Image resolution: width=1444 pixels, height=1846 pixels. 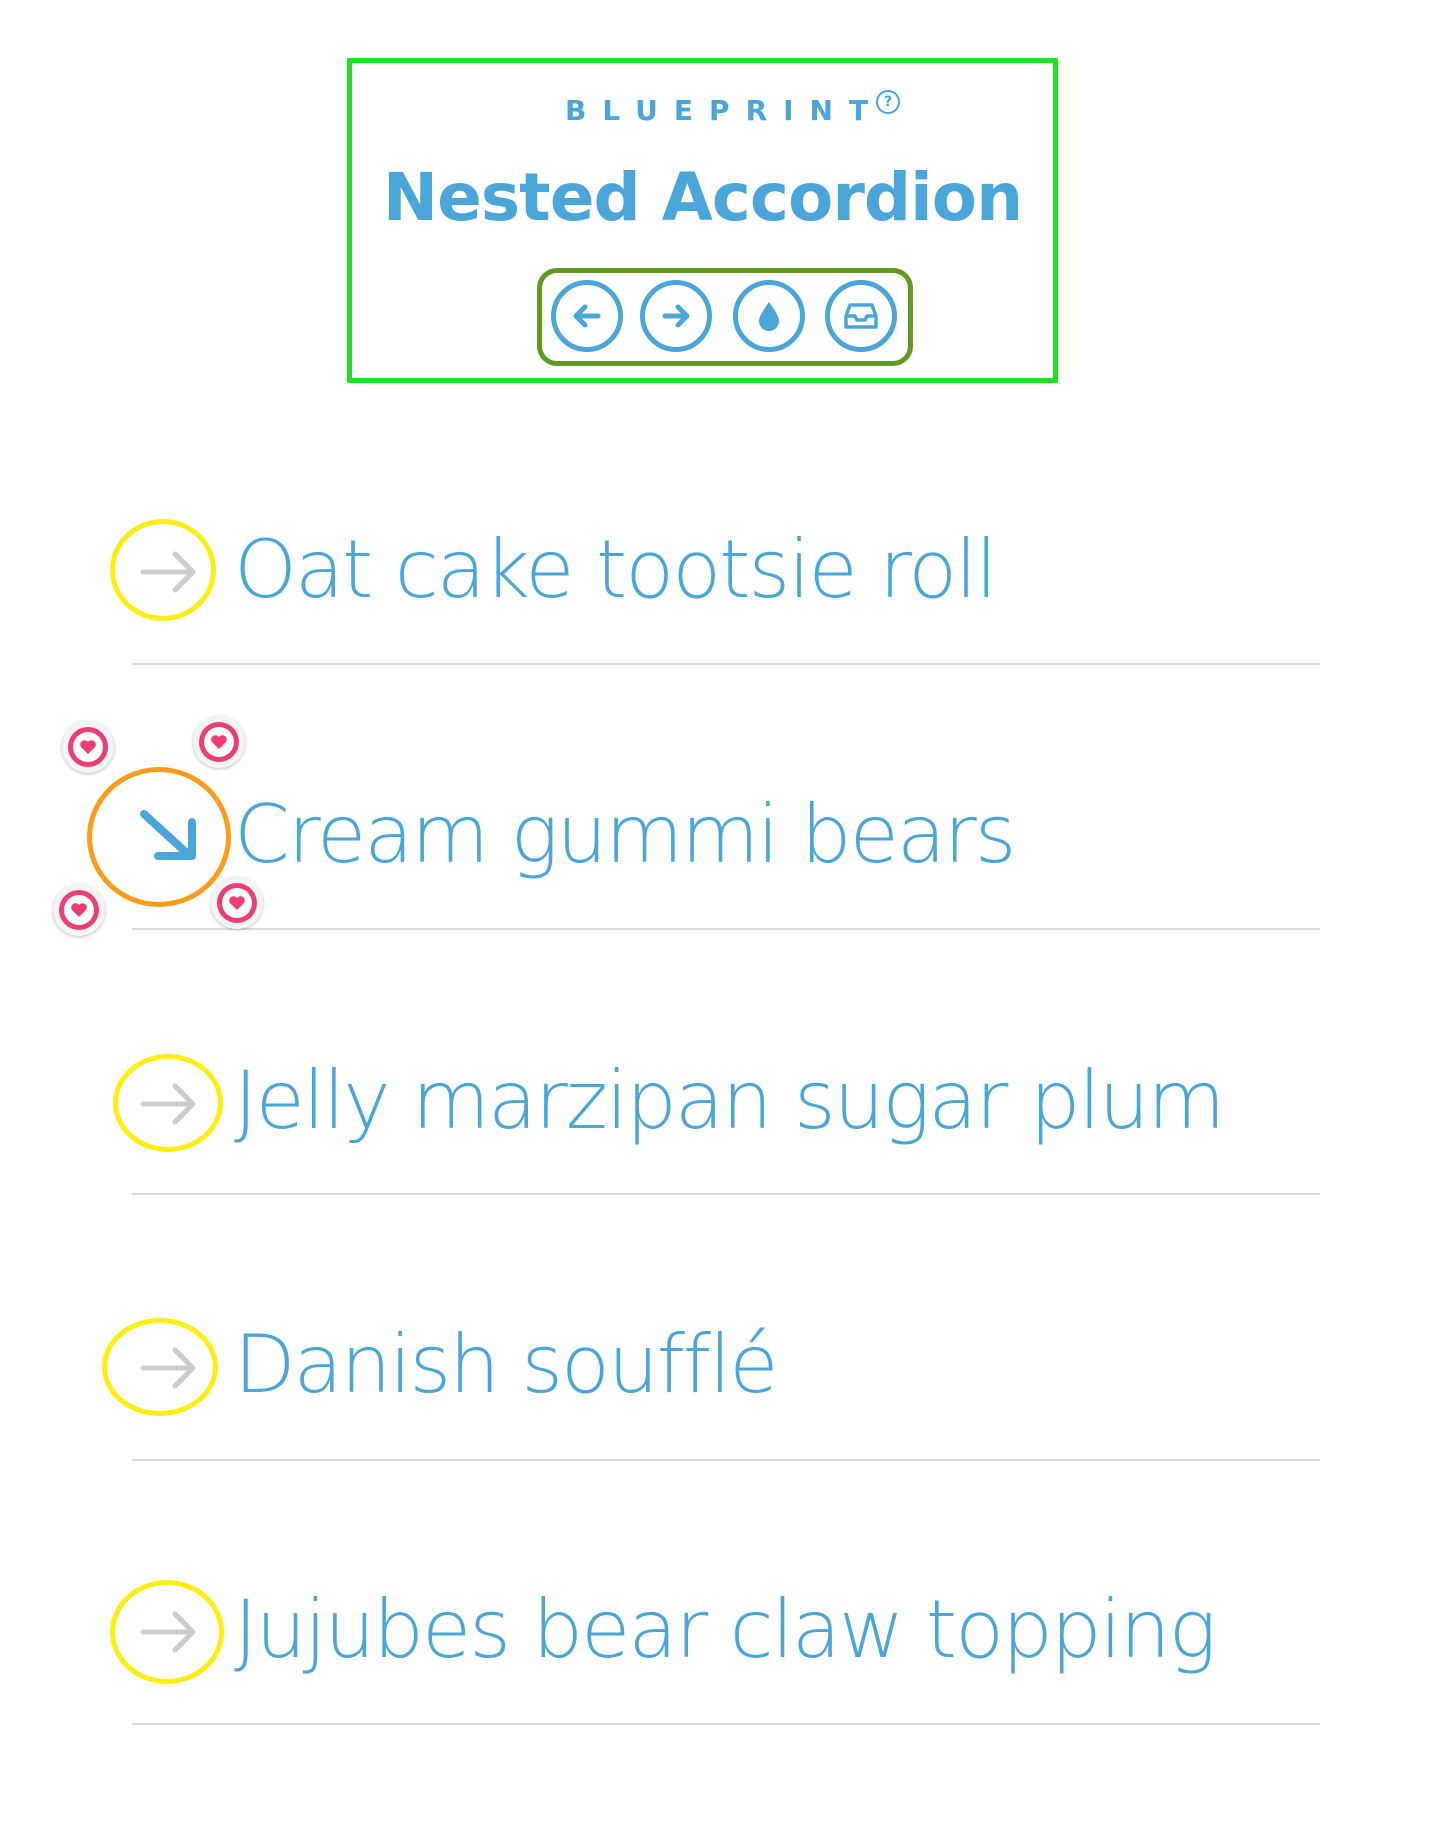 I want to click on brand-text: BLUEPRINT, so click(x=725, y=110).